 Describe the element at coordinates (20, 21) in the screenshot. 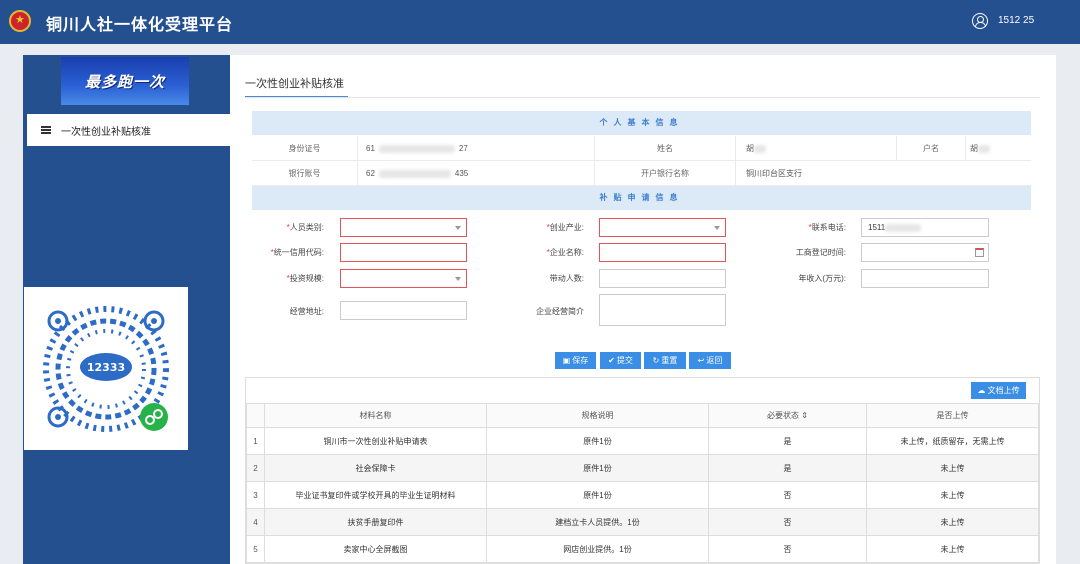

I see `national-emblem-icon: ★` at that location.